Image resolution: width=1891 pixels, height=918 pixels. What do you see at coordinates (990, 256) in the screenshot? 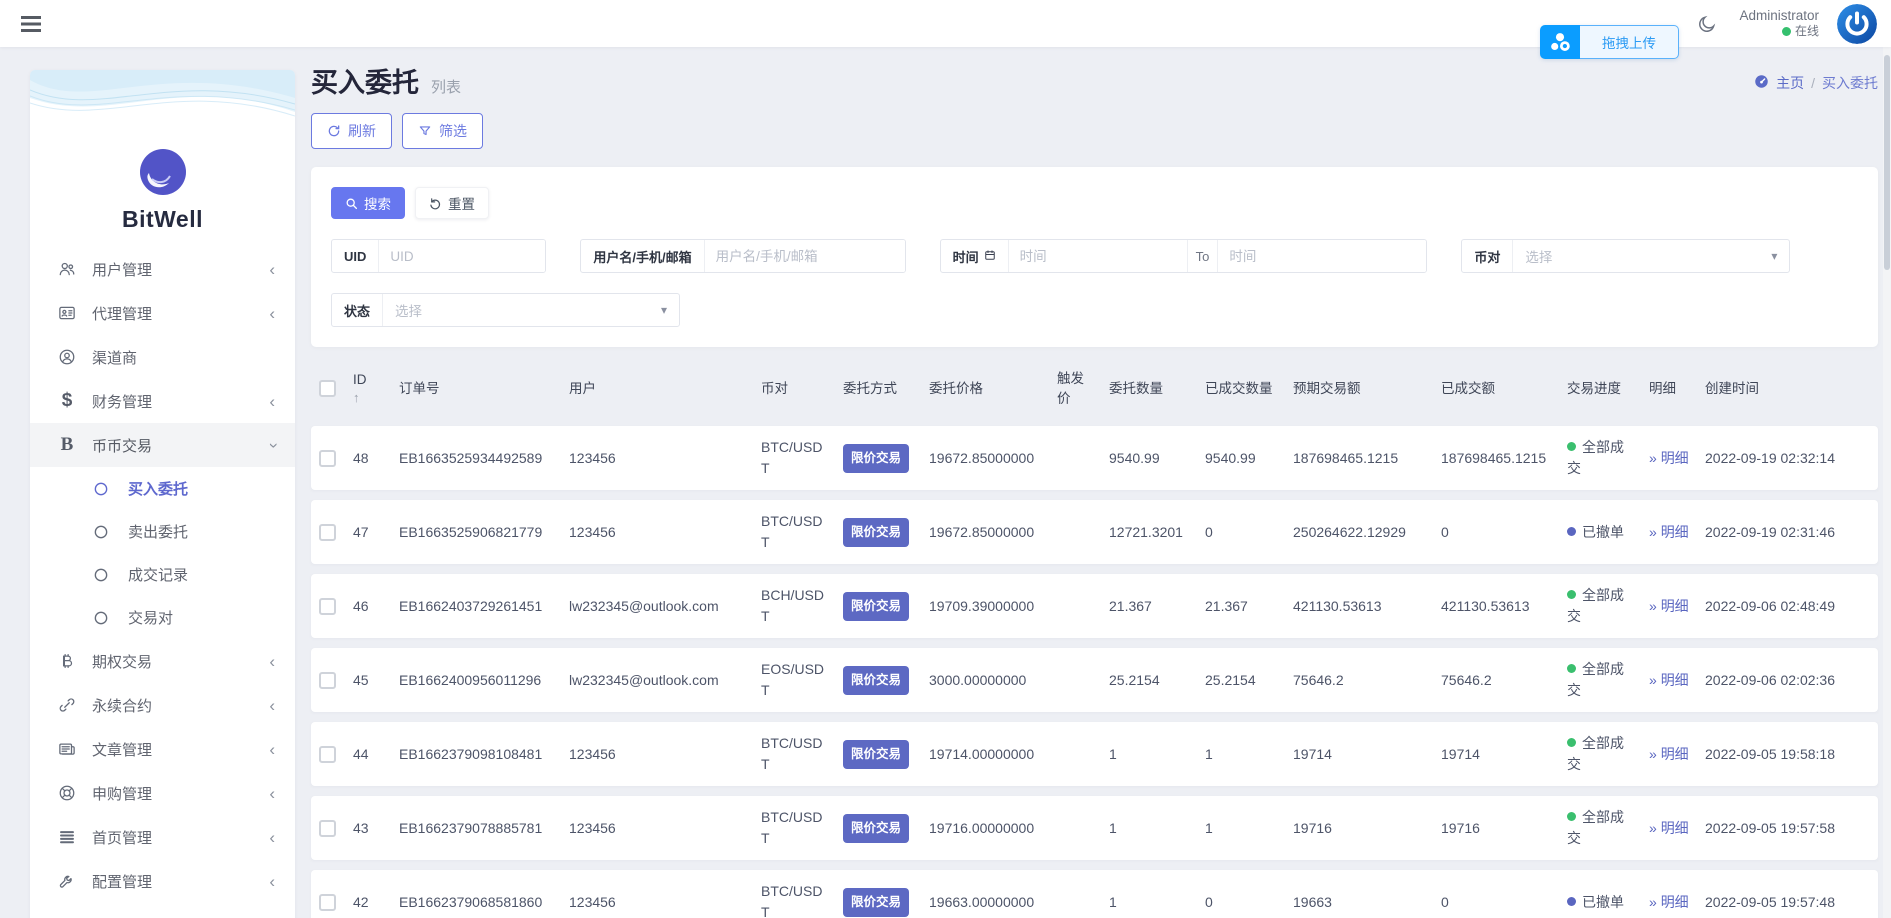
I see `calendar-icon` at bounding box center [990, 256].